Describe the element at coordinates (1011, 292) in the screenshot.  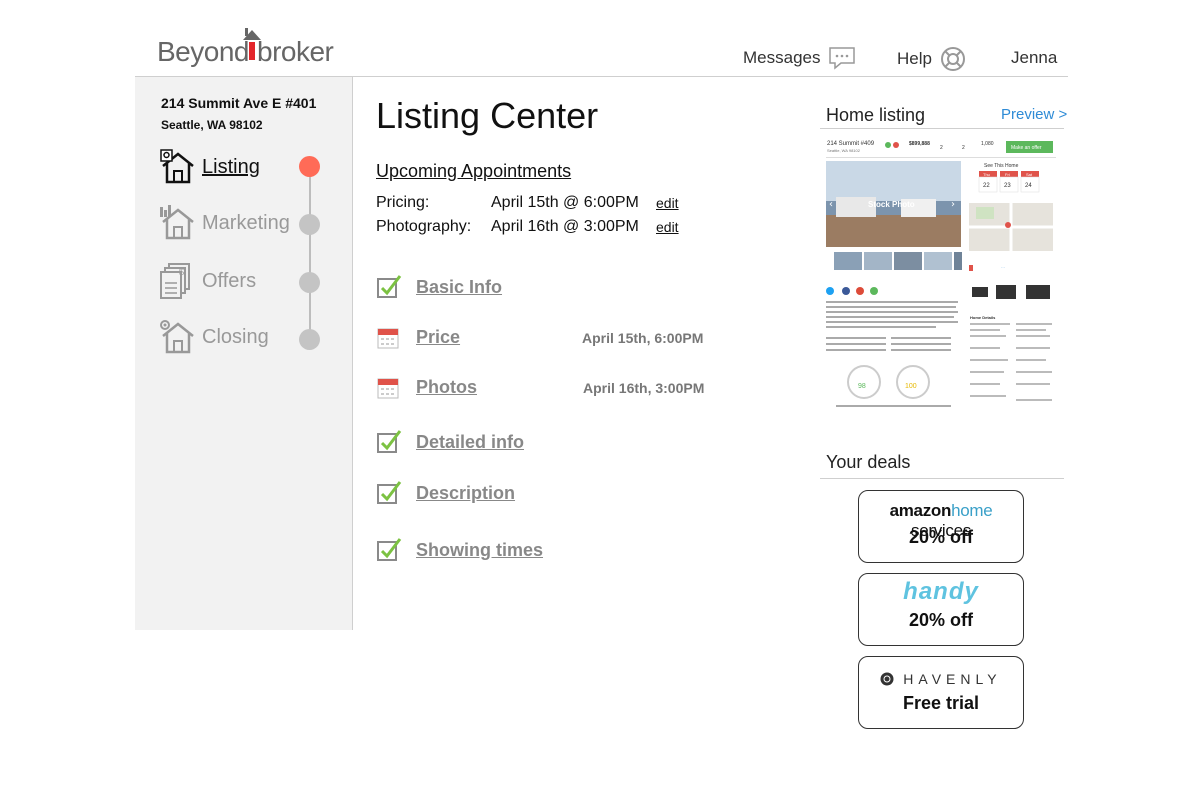
I see `amenity-icons` at that location.